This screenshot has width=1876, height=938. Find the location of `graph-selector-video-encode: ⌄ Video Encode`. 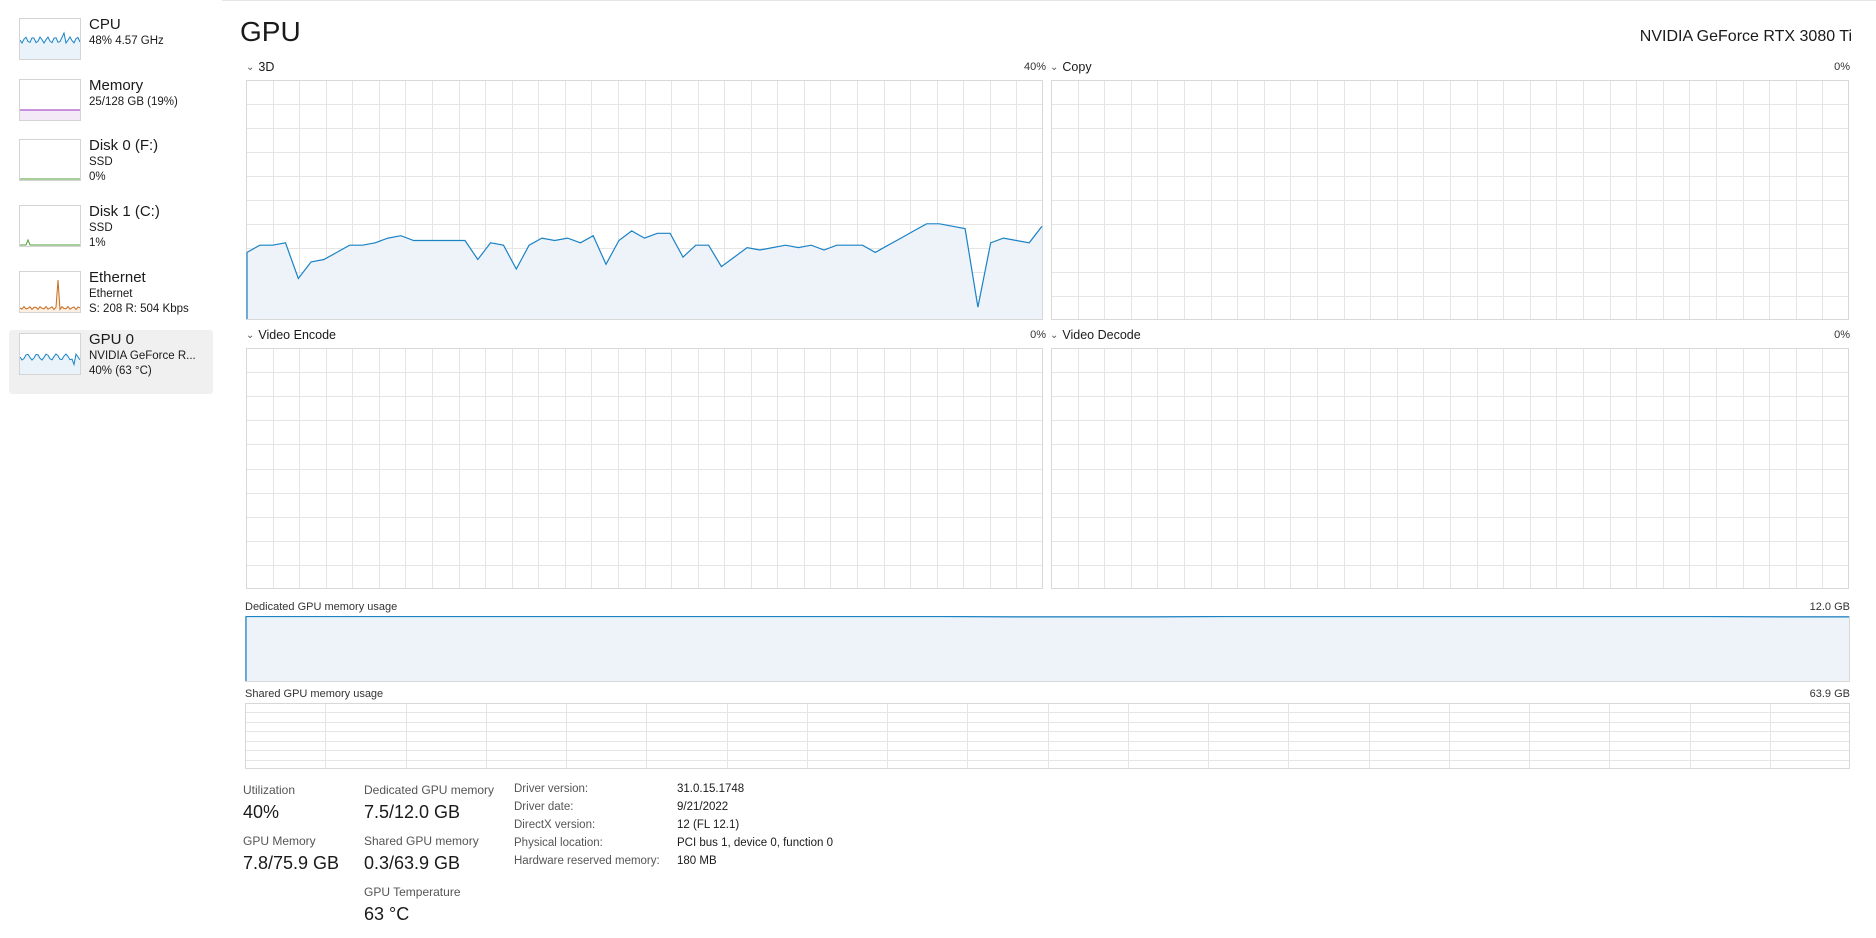

graph-selector-video-encode: ⌄ Video Encode is located at coordinates (291, 335).